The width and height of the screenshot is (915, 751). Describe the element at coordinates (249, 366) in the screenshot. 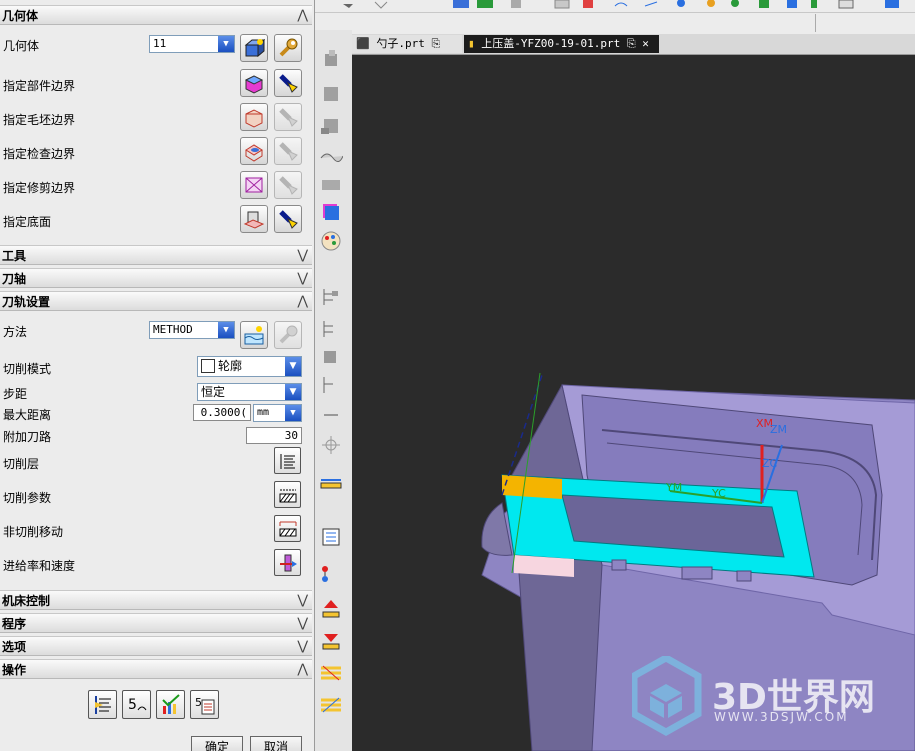

I see `cut-pattern-select: 轮廓 ▼` at that location.